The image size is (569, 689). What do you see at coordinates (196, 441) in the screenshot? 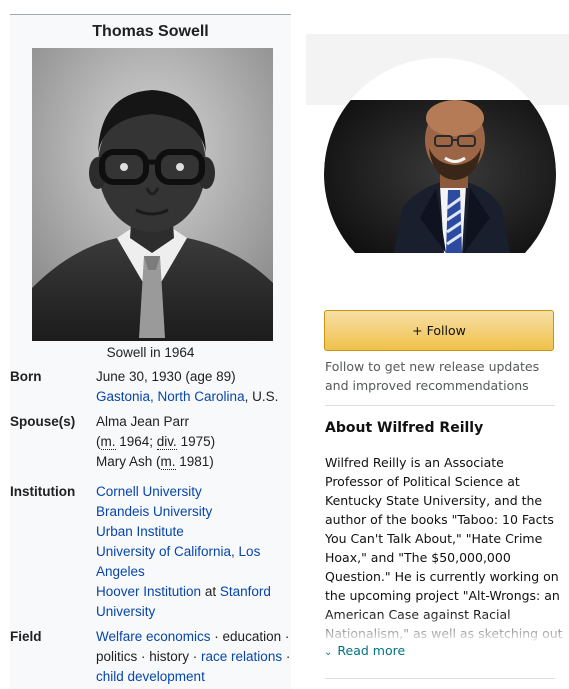
I see `divorced-year: 1975)` at bounding box center [196, 441].